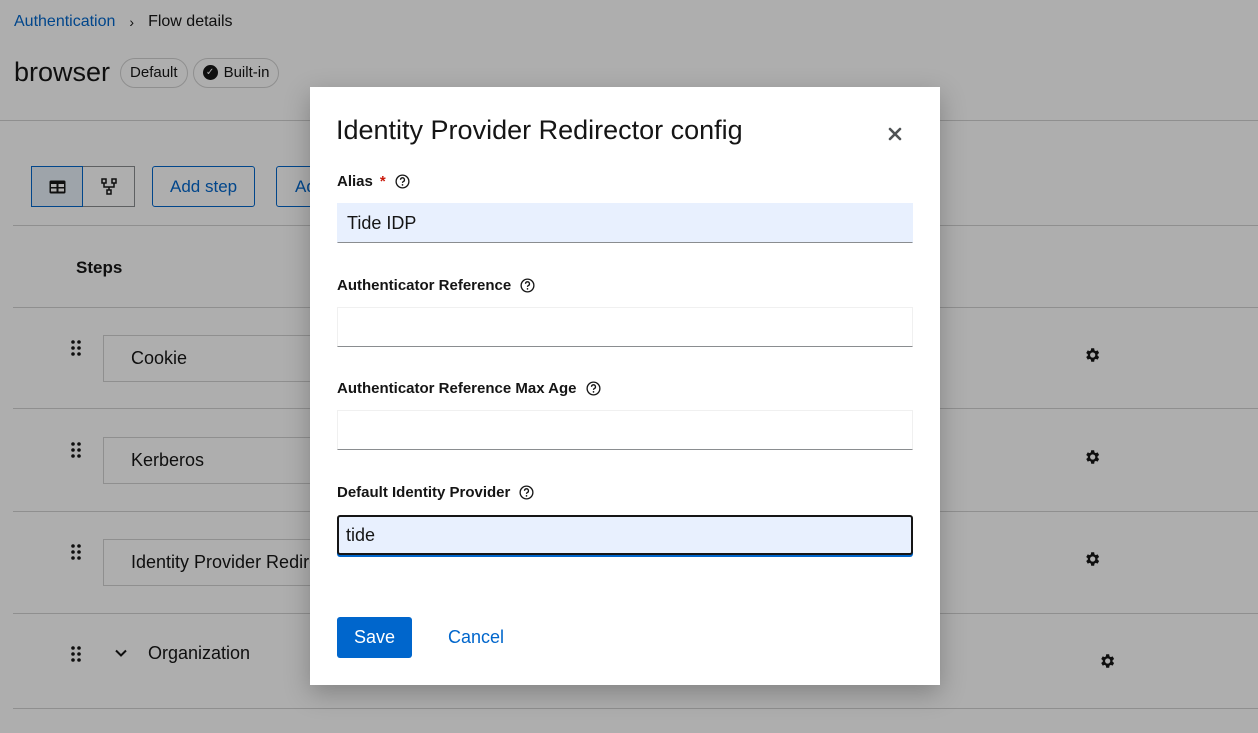 This screenshot has width=1258, height=733. I want to click on close-icon, so click(895, 134).